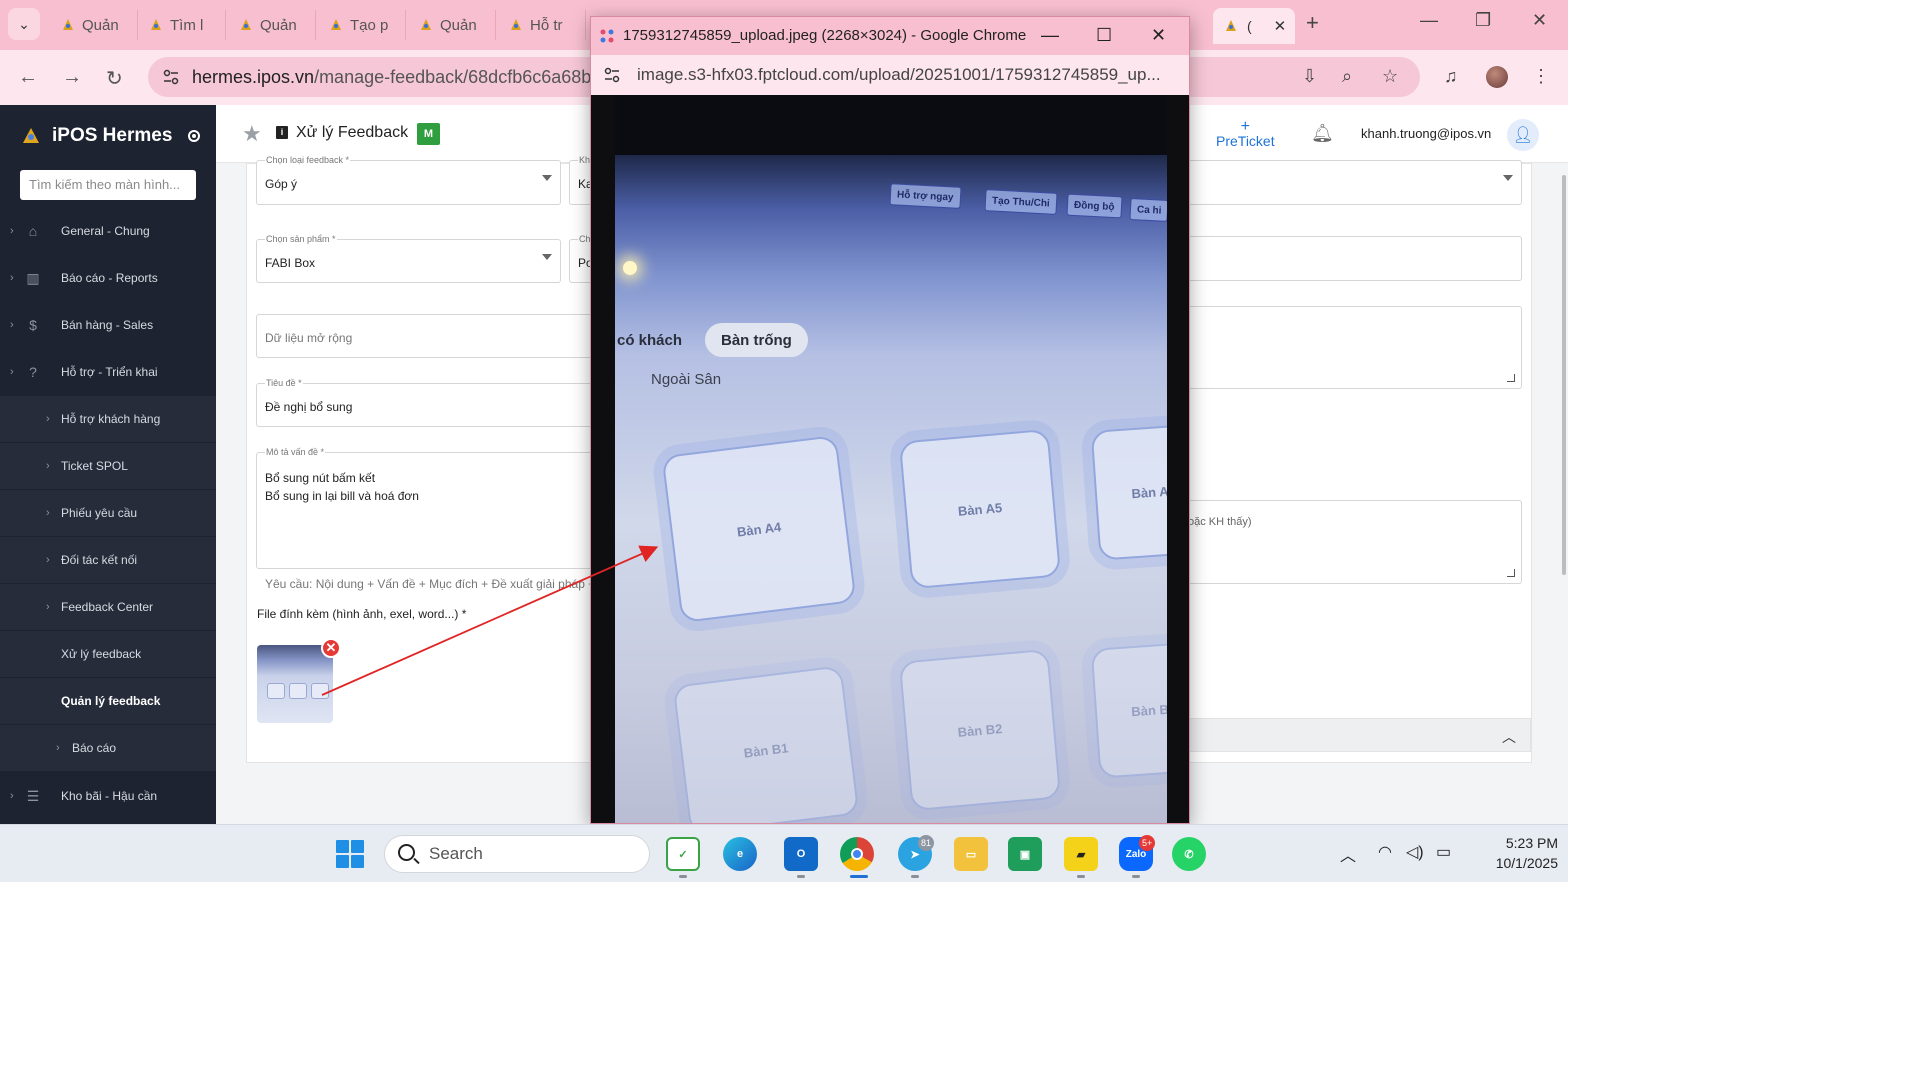 The image size is (1920, 1080). Describe the element at coordinates (1322, 133) in the screenshot. I see `bell-icon: 🔔︎` at that location.